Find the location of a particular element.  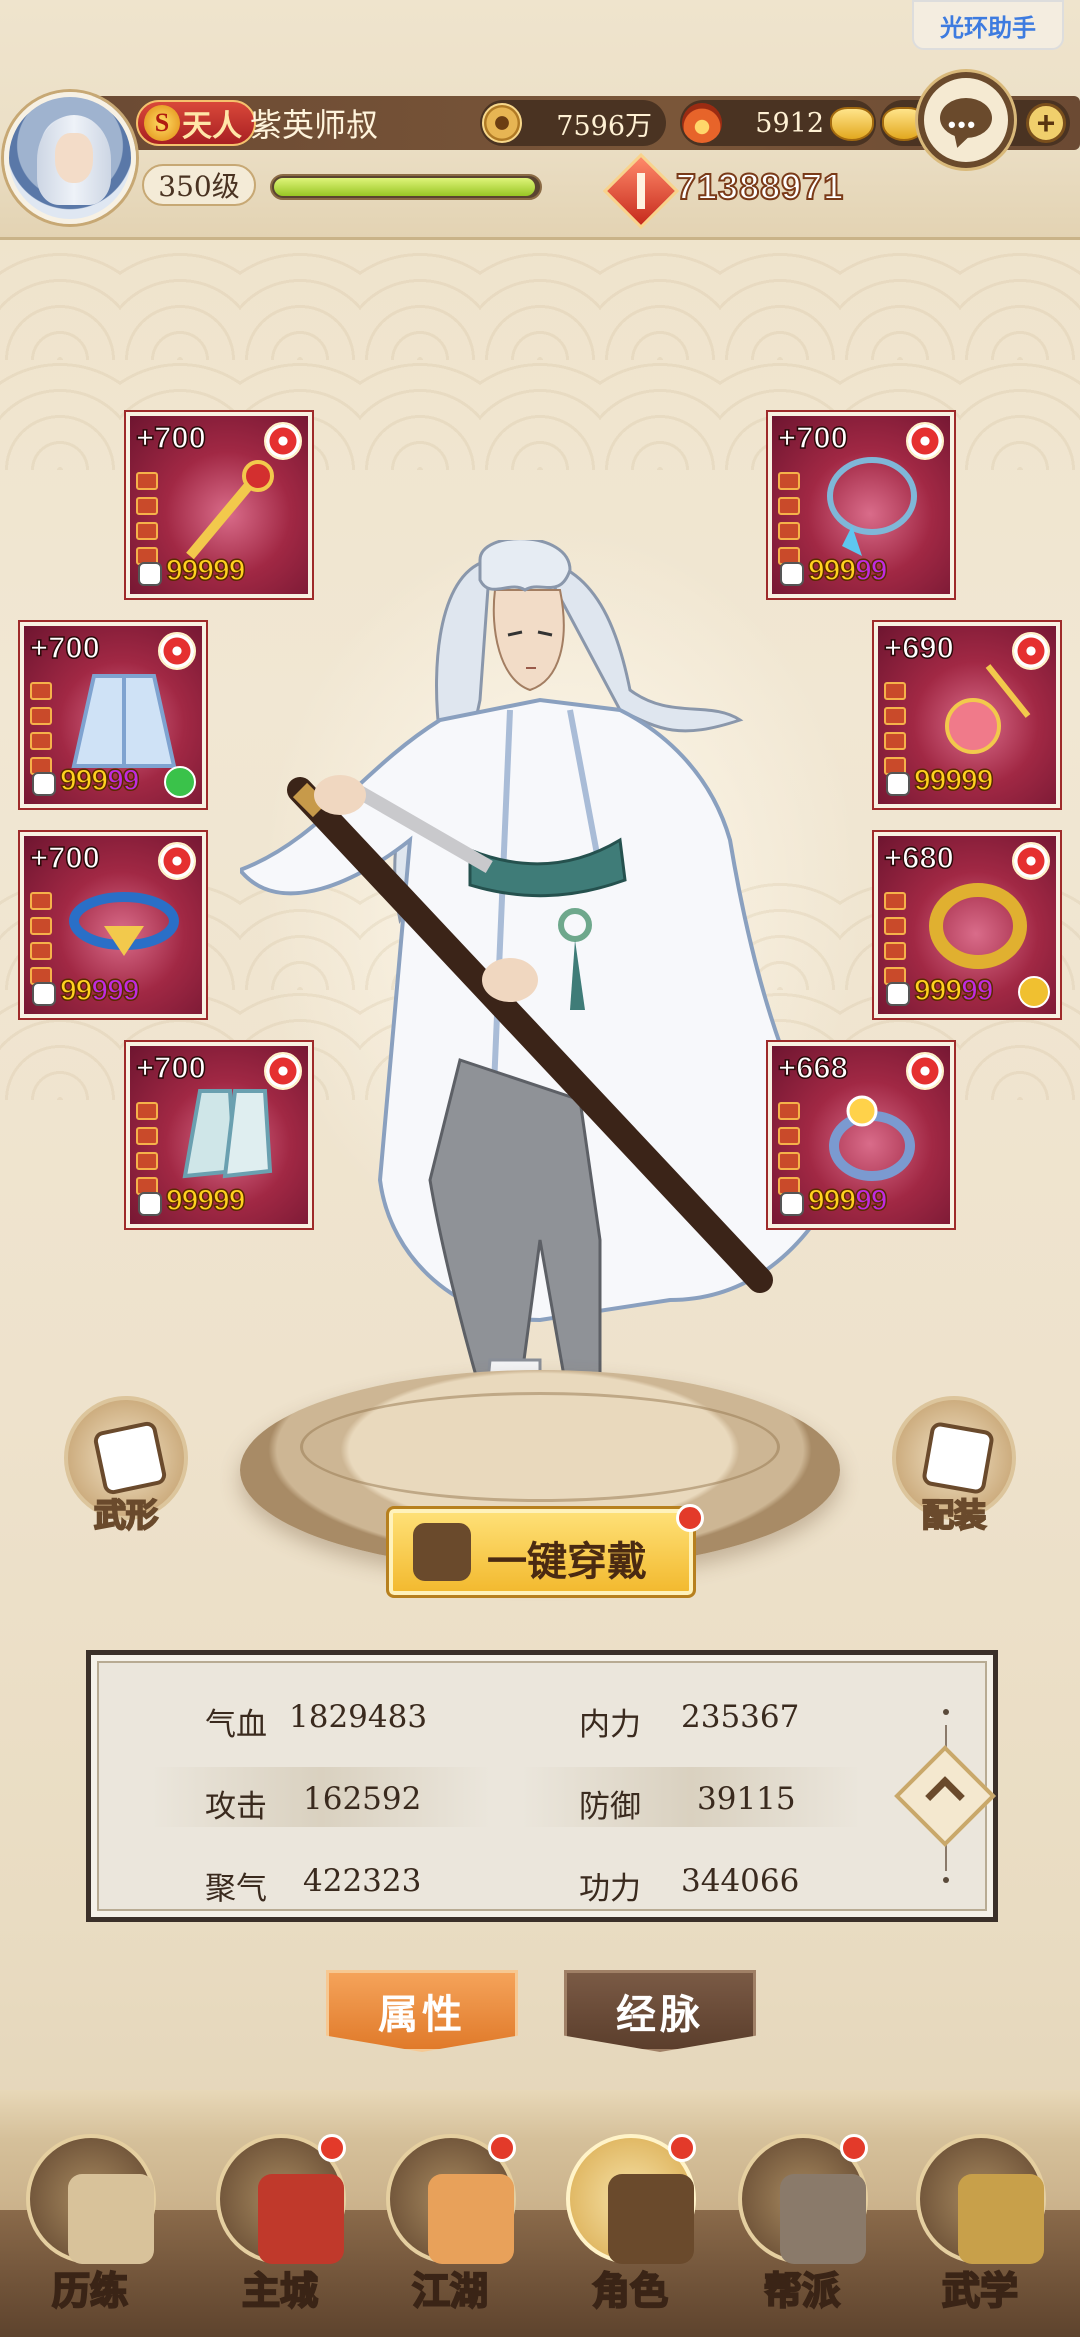

helper-button: 光环助手 is located at coordinates (988, 25).